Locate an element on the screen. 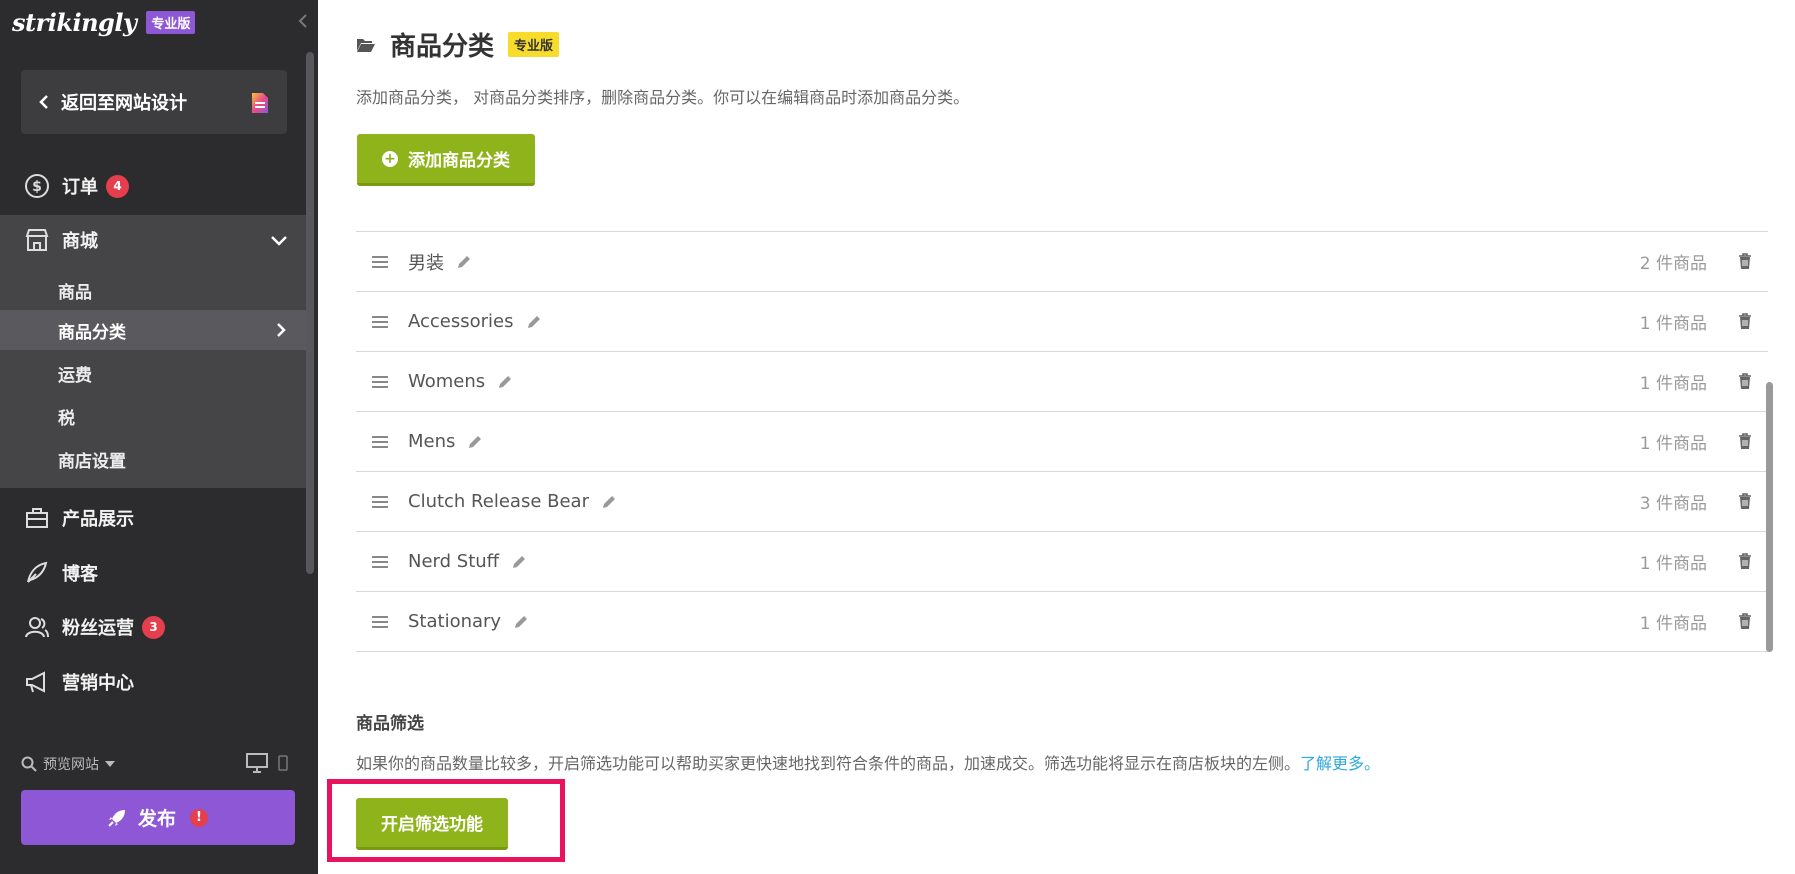 The image size is (1795, 874). chevron-right-icon is located at coordinates (281, 330).